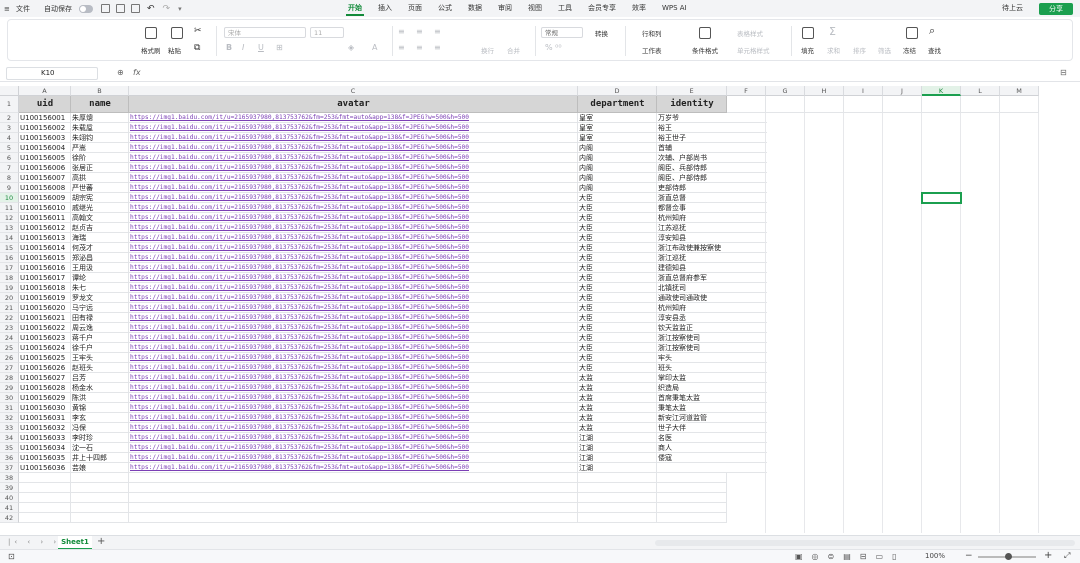 The image size is (1080, 563). What do you see at coordinates (712, 348) in the screenshot?
I see `identity-cell: 浙江按察使司` at bounding box center [712, 348].